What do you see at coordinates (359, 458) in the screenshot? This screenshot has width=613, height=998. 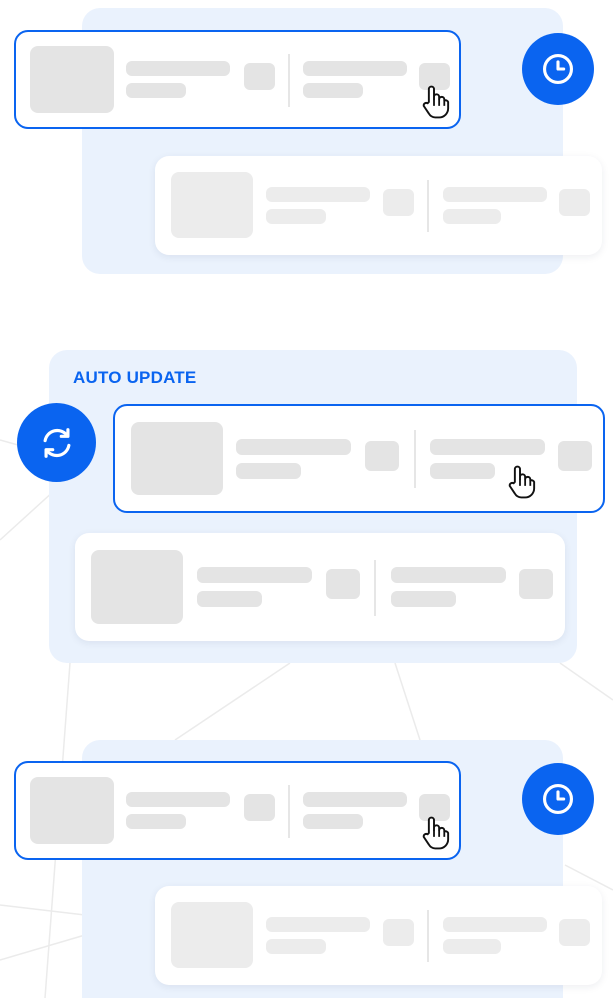 I see `auto-update-card-highlighted` at bounding box center [359, 458].